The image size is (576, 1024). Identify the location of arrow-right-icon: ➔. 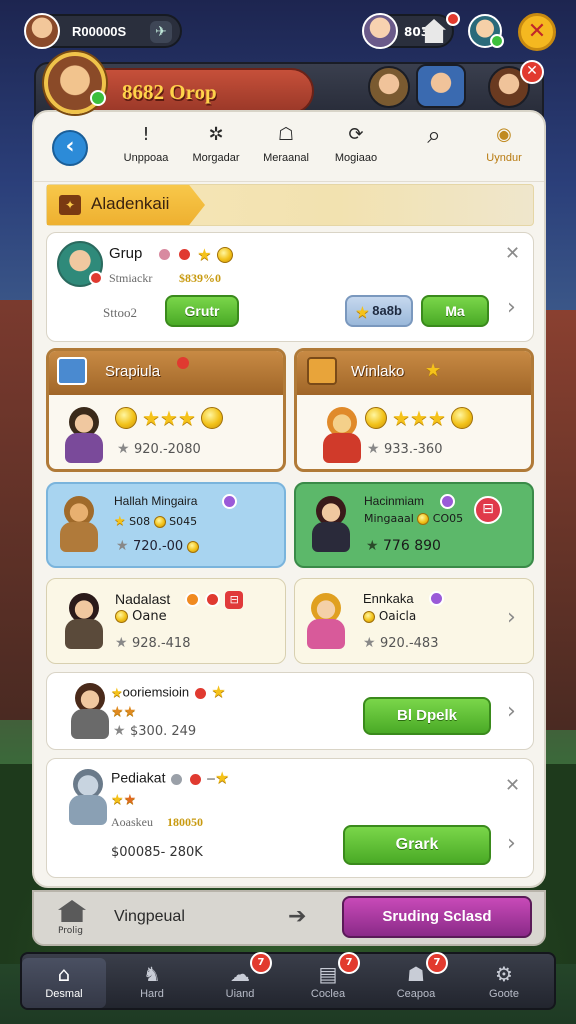
(297, 916).